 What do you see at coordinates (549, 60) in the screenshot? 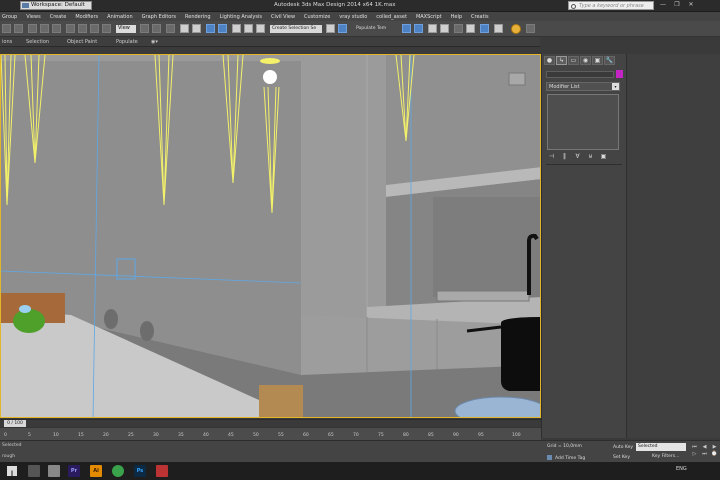
I see `create-tab: ●` at bounding box center [549, 60].